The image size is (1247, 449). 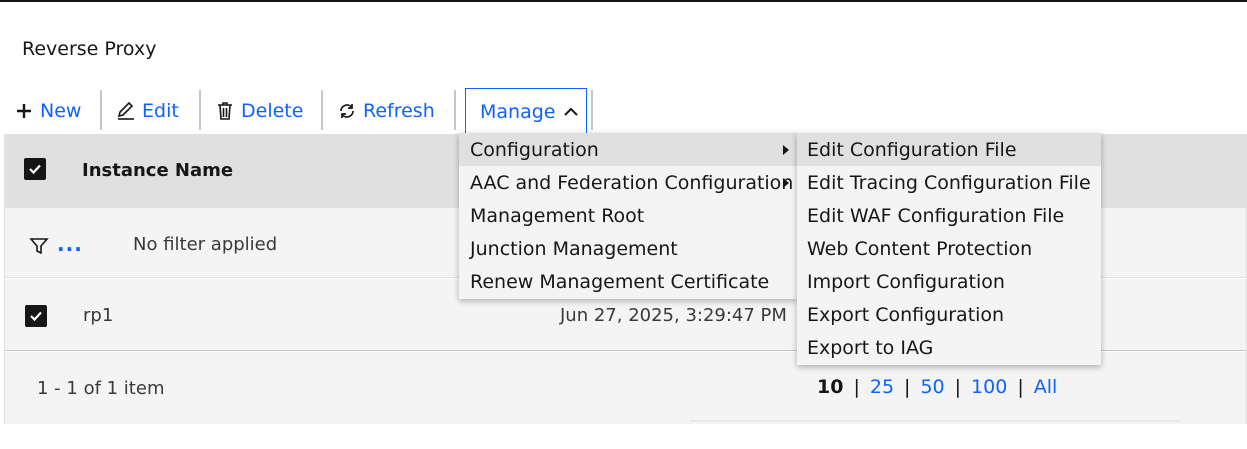 I want to click on window-top-border, so click(x=623, y=1).